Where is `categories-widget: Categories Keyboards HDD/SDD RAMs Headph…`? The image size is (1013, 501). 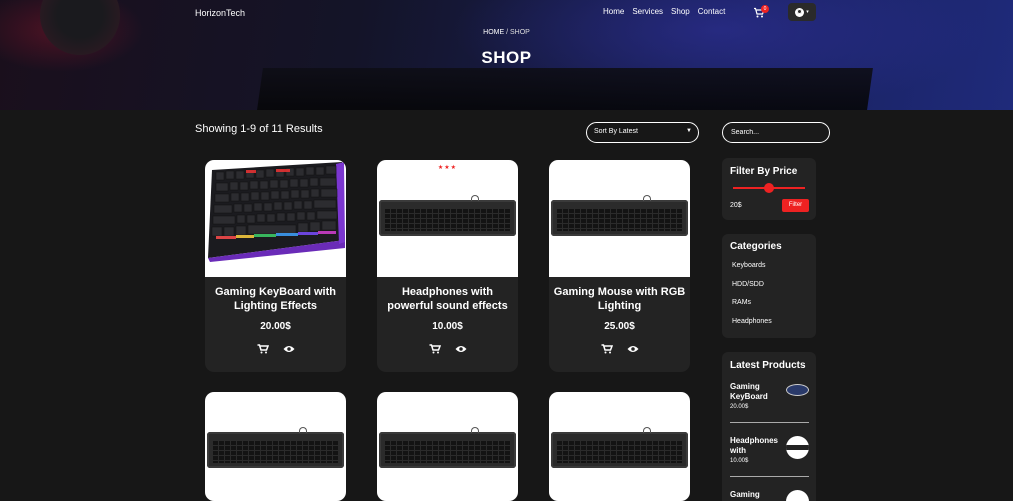
categories-widget: Categories Keyboards HDD/SDD RAMs Headph… is located at coordinates (769, 286).